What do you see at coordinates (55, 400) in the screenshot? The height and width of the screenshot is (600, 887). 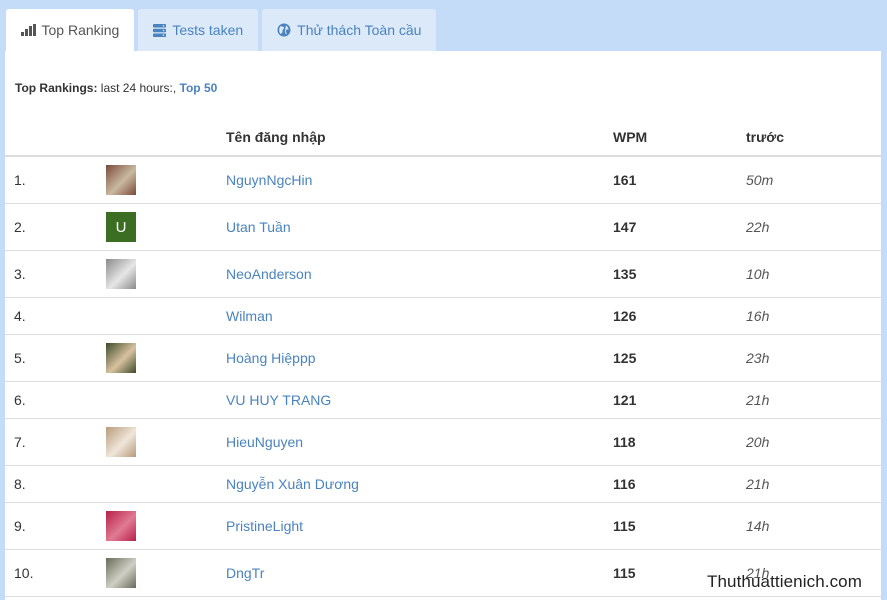 I see `rank-cell: 6.` at bounding box center [55, 400].